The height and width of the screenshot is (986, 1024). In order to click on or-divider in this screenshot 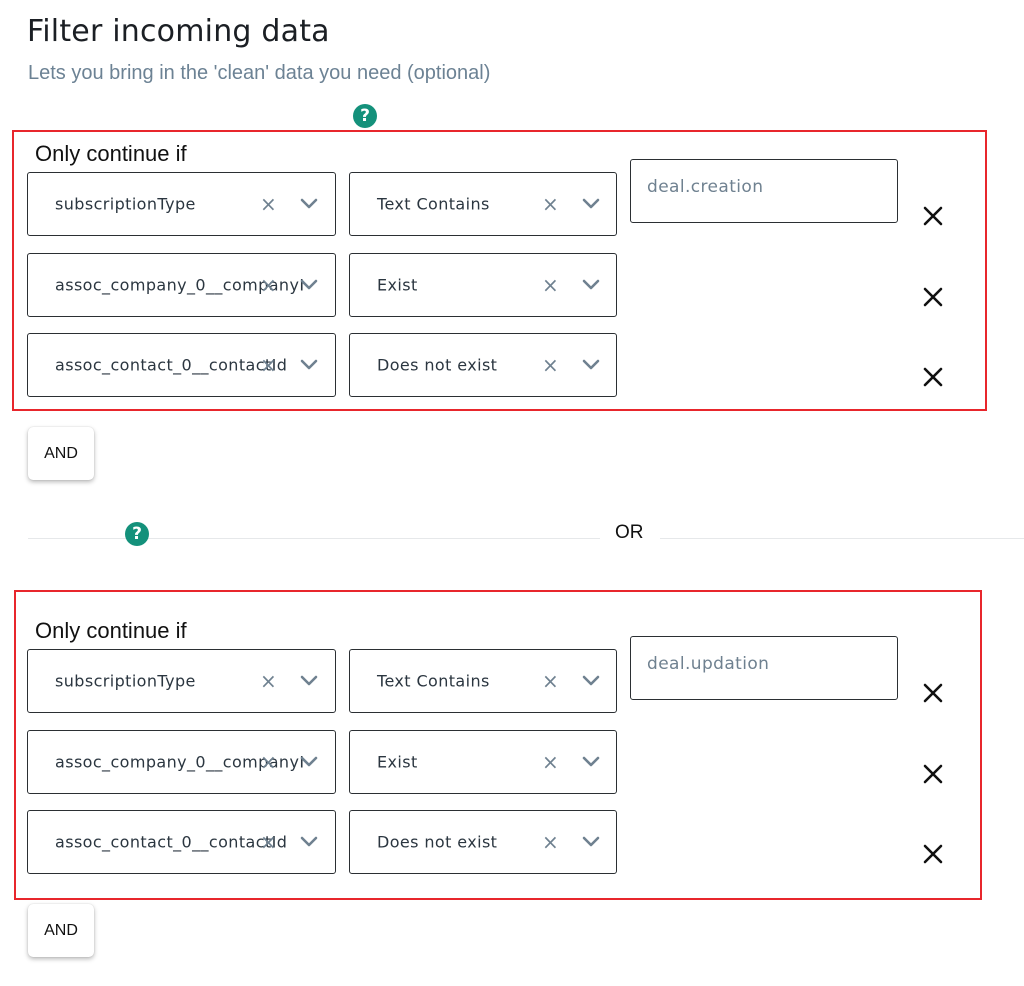, I will do `click(526, 538)`.